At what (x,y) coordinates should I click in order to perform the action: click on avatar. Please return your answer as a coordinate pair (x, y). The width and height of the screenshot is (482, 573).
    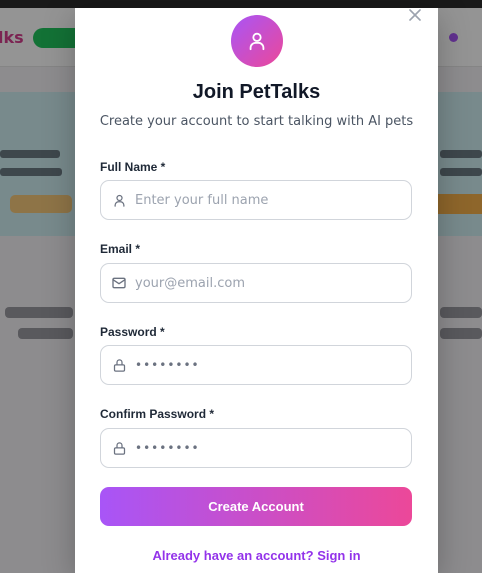
    Looking at the image, I should click on (257, 41).